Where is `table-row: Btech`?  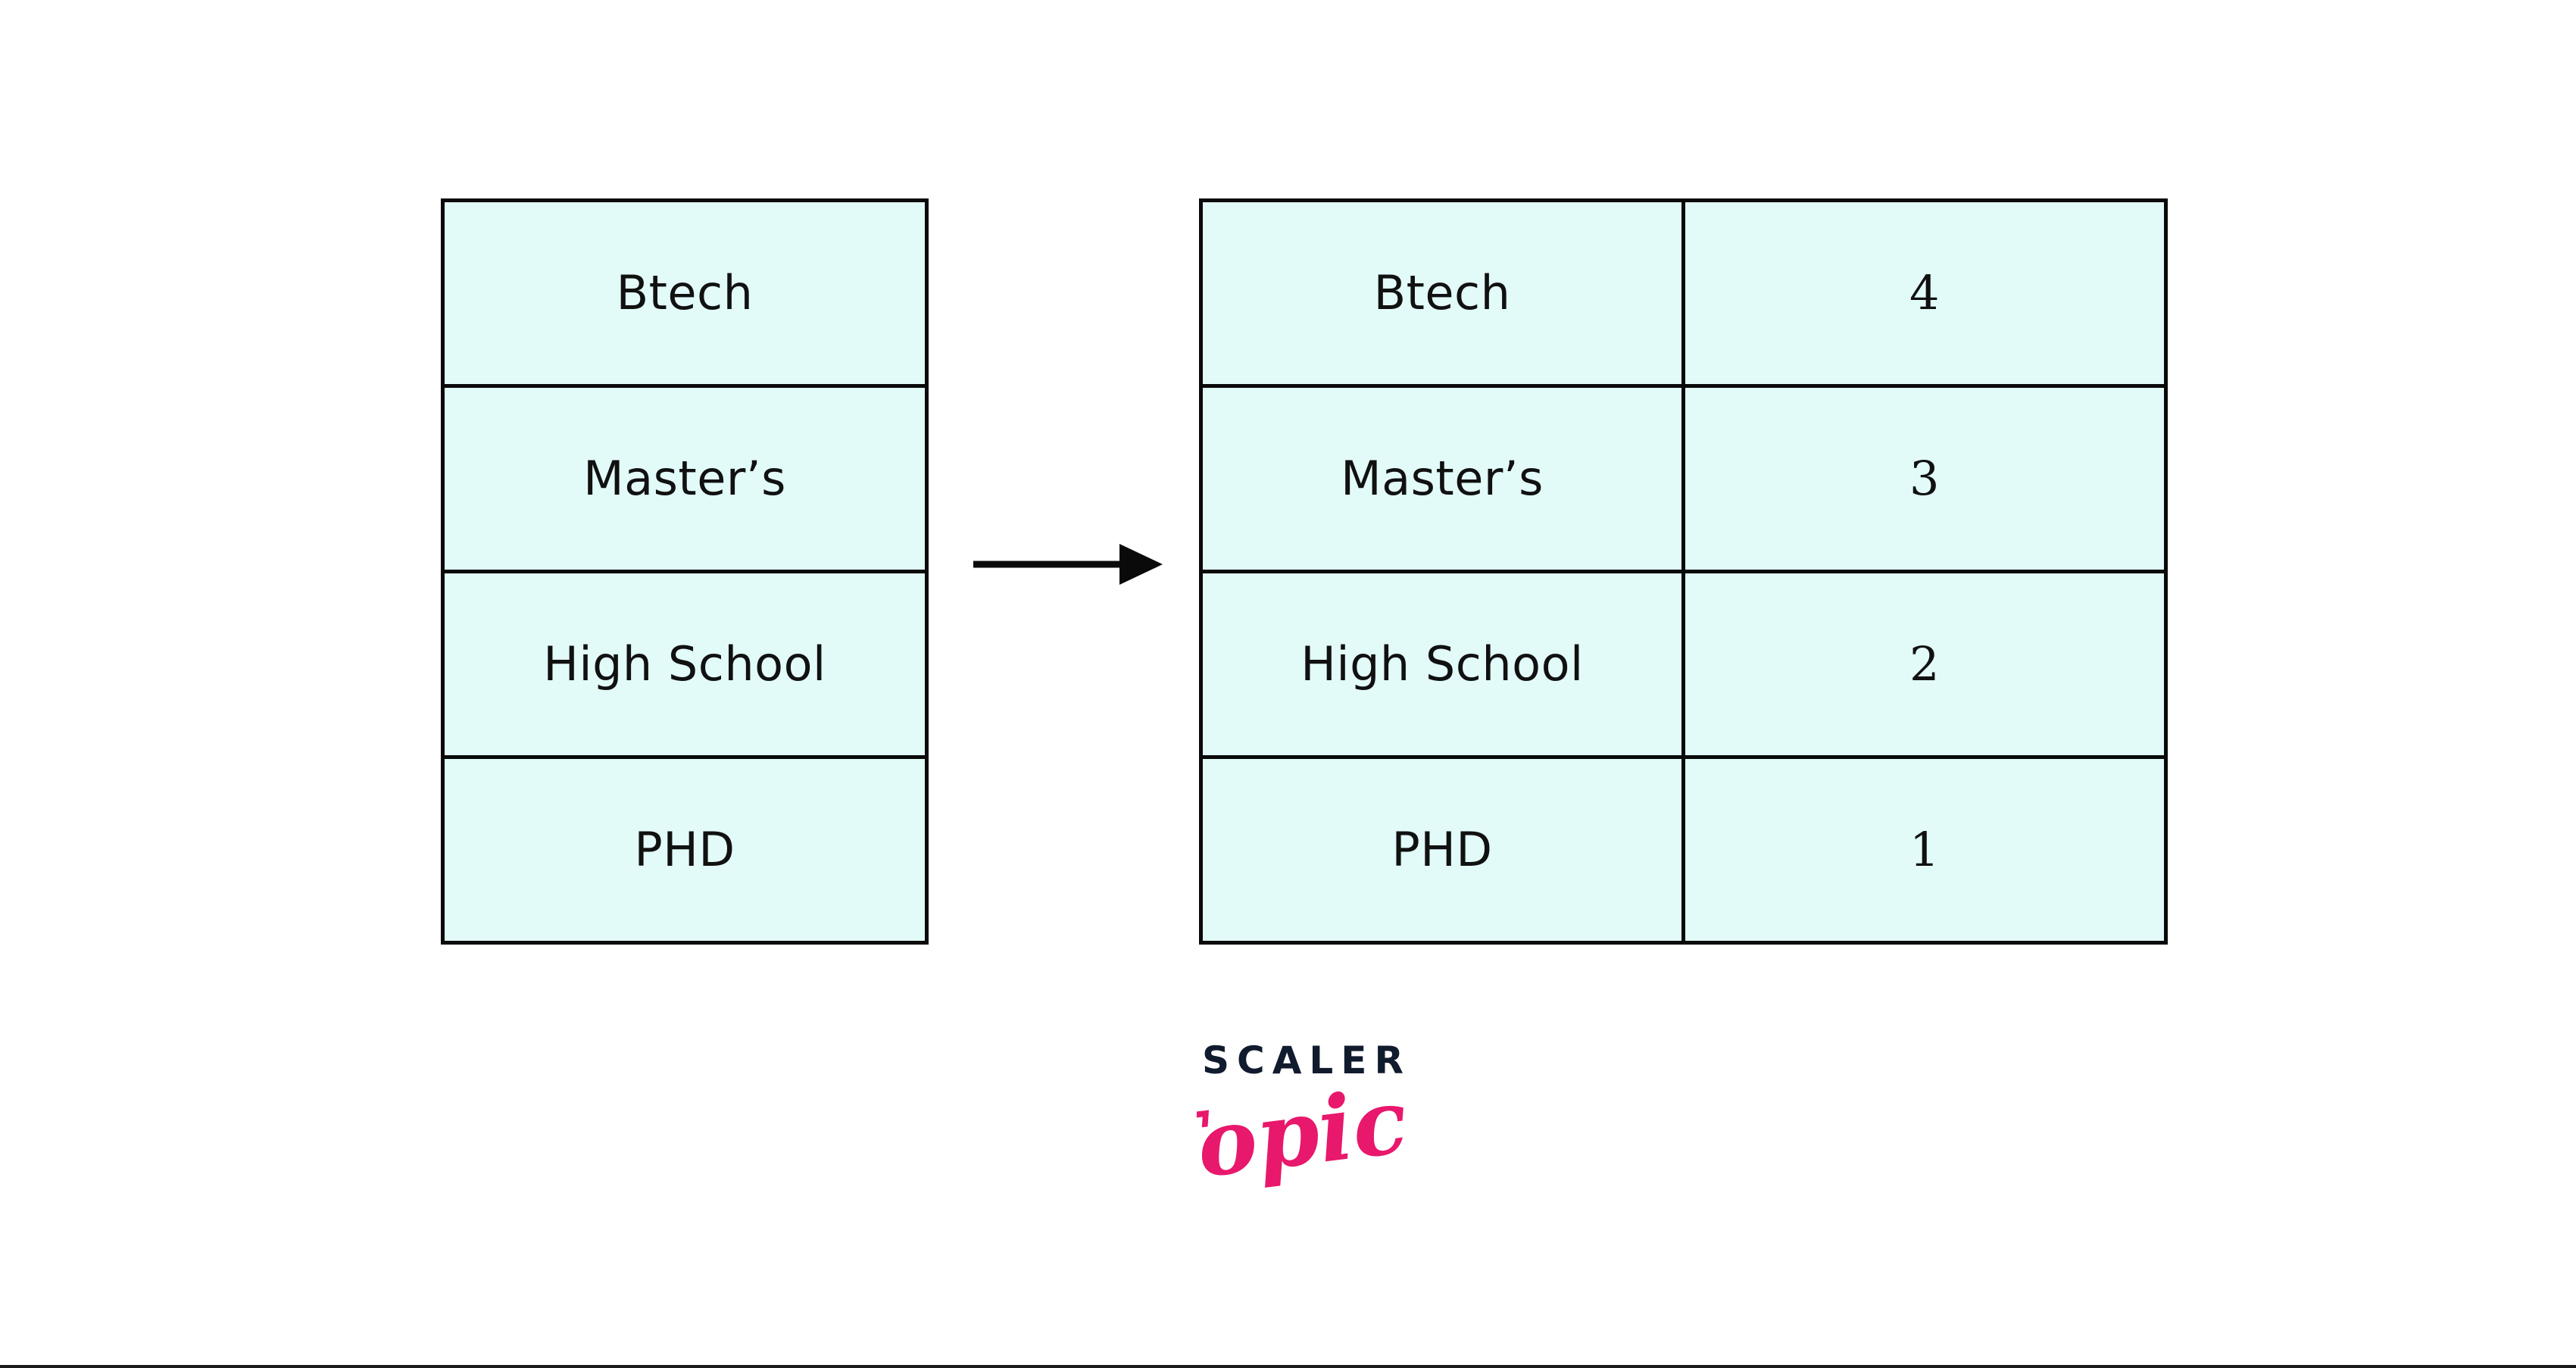 table-row: Btech is located at coordinates (685, 293).